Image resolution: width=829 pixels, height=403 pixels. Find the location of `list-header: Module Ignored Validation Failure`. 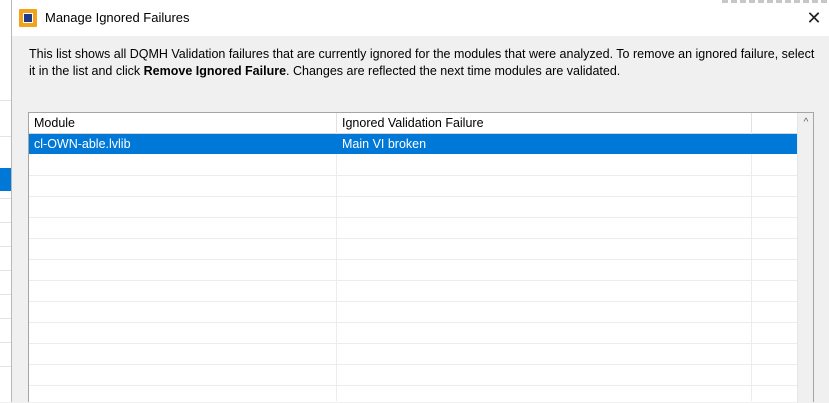

list-header: Module Ignored Validation Failure is located at coordinates (413, 123).